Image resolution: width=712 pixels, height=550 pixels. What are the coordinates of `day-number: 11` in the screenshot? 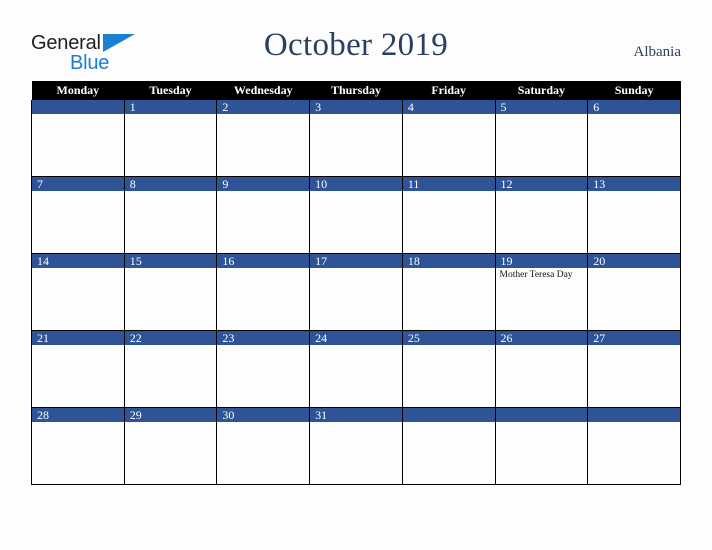 It's located at (448, 184).